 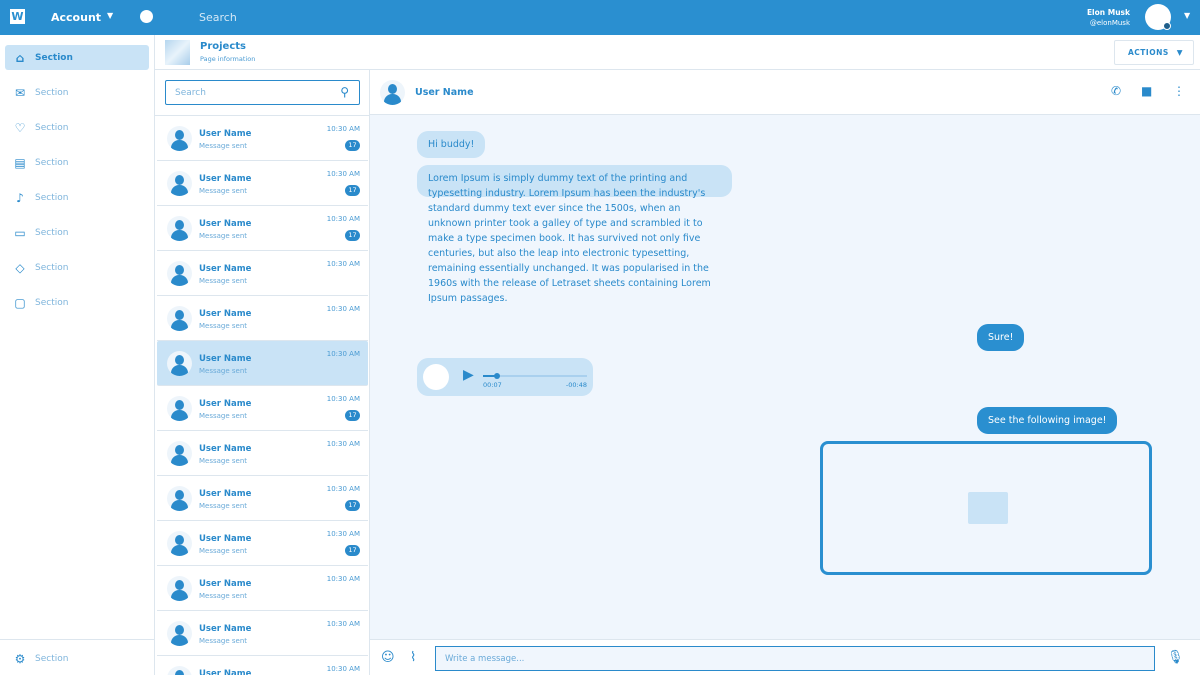 I want to click on image-icon, so click(x=988, y=508).